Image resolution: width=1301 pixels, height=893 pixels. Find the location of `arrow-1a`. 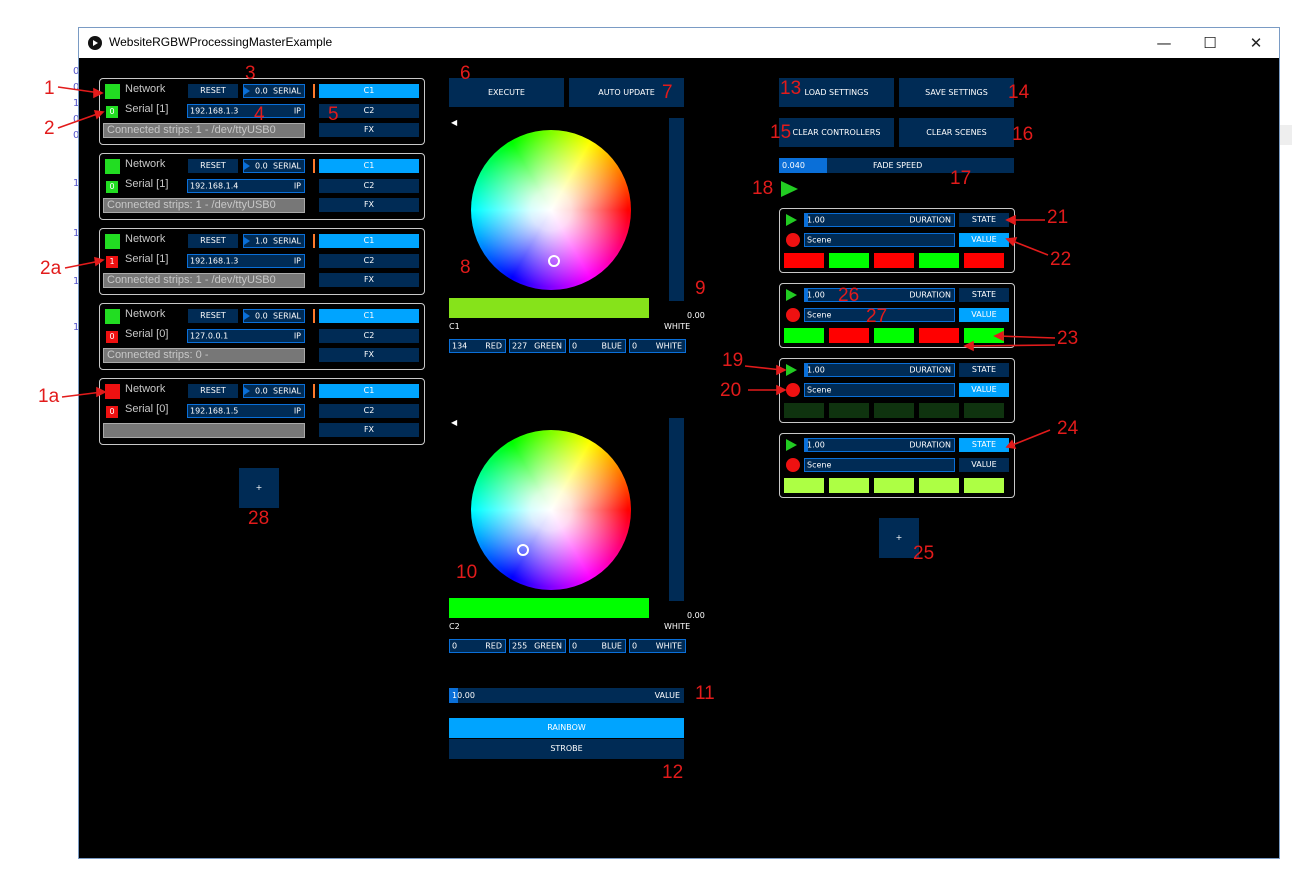

arrow-1a is located at coordinates (82, 394).